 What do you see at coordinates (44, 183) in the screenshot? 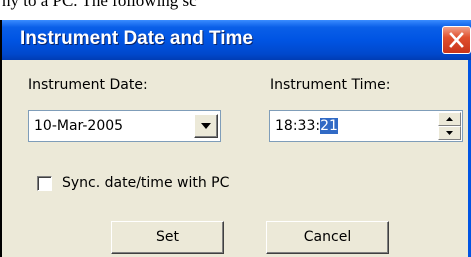
I see `sync-checkbox` at bounding box center [44, 183].